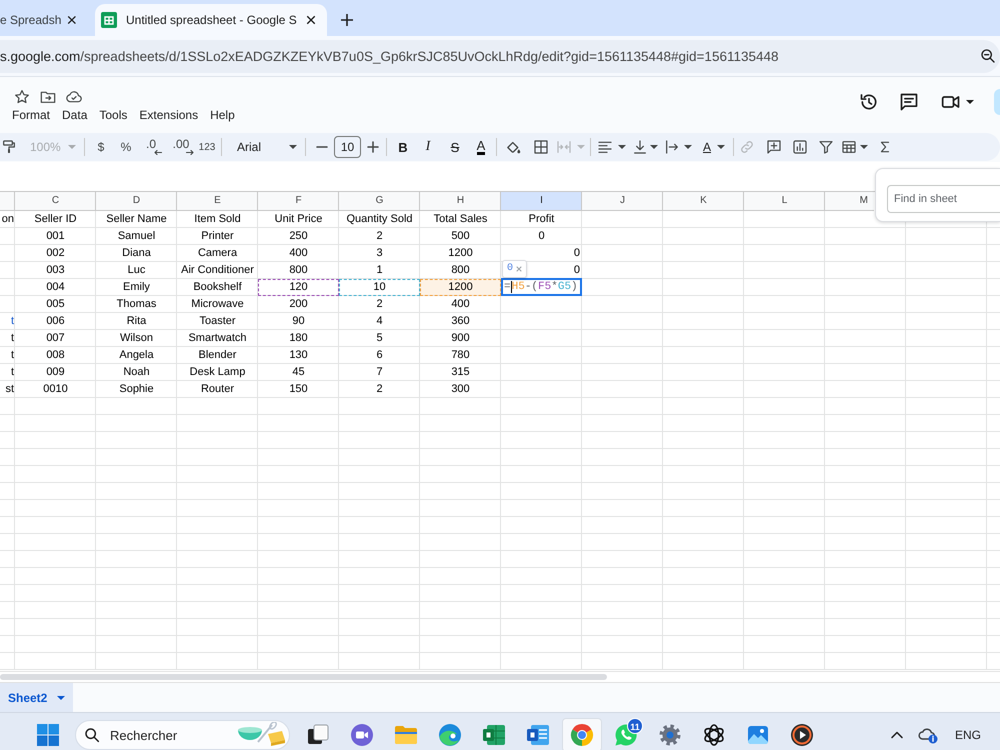 This screenshot has height=750, width=1000. Describe the element at coordinates (826, 147) in the screenshot. I see `filter-icon` at that location.